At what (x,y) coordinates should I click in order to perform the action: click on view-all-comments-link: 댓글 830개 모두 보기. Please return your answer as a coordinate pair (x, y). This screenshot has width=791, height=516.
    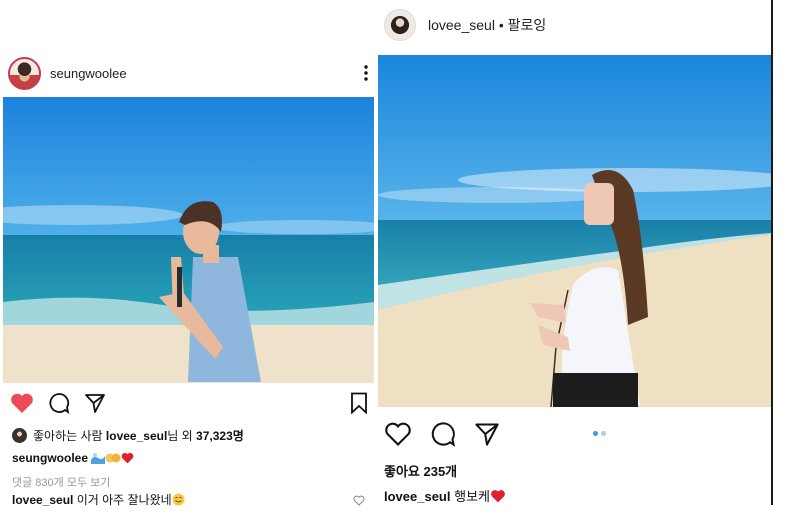
    Looking at the image, I should click on (61, 482).